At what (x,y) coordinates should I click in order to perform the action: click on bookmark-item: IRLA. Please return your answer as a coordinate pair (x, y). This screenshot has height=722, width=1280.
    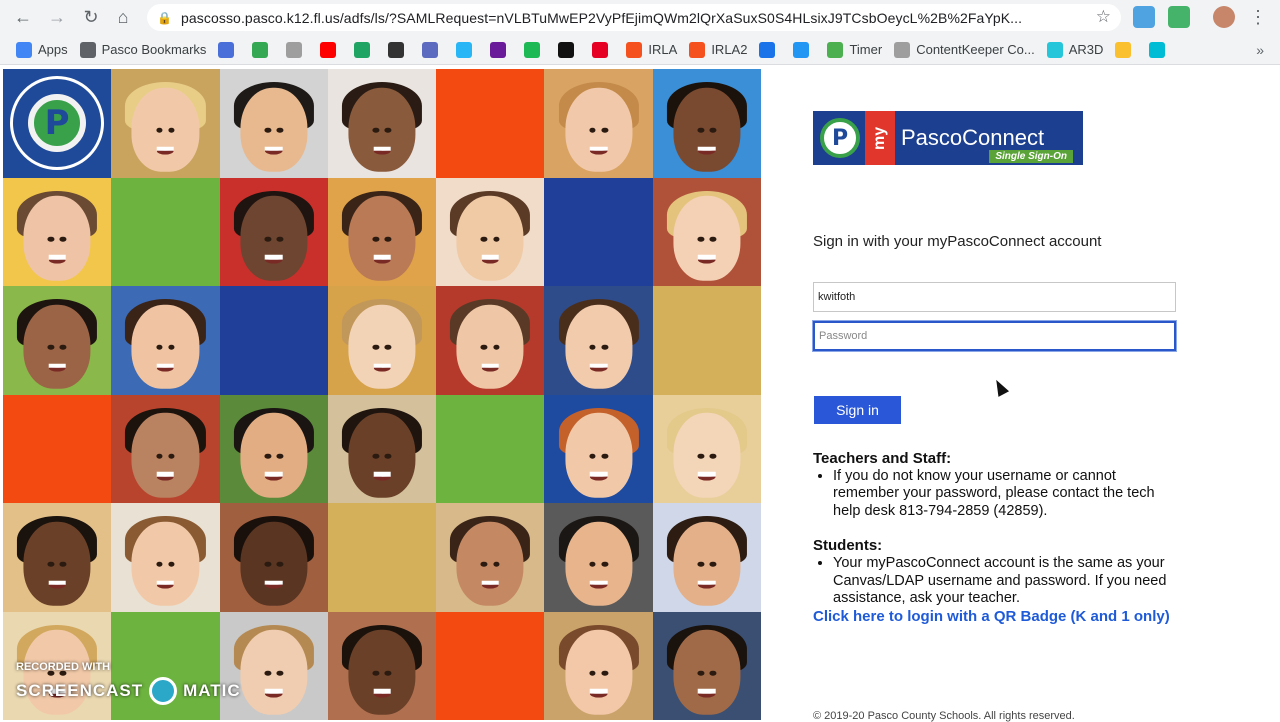
    Looking at the image, I should click on (652, 49).